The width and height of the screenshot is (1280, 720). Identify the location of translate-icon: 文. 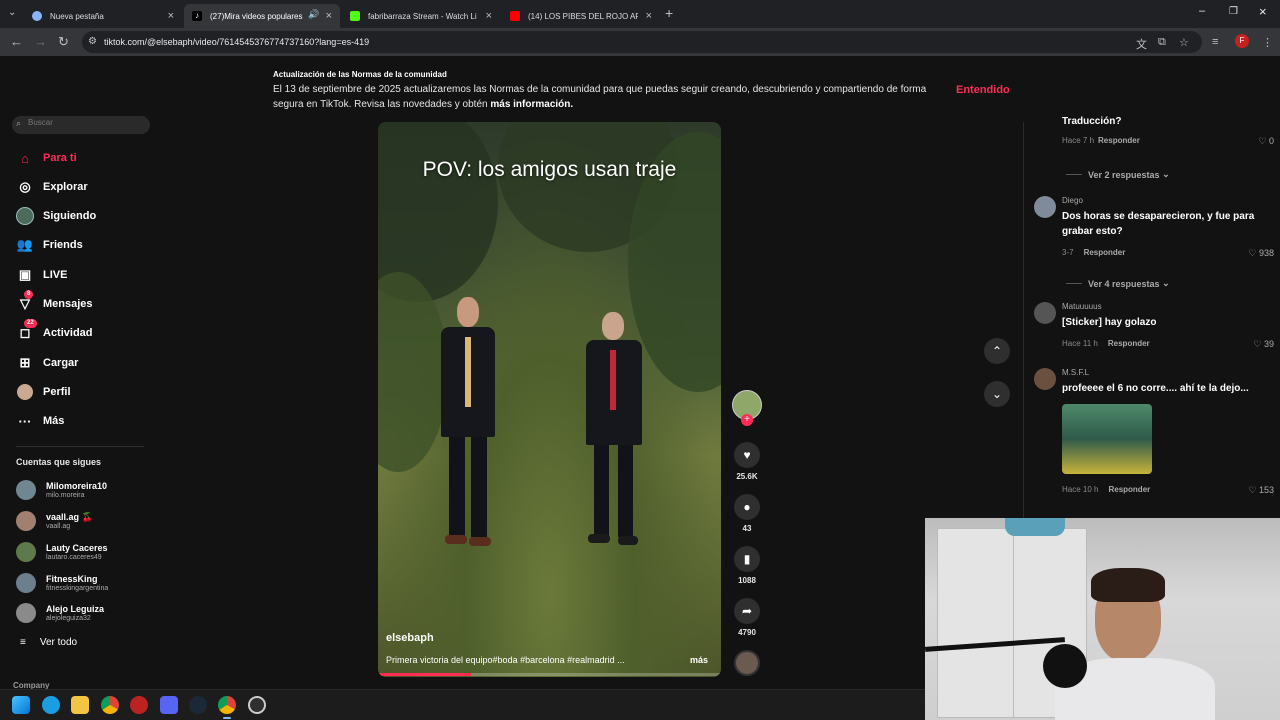
(1141, 44).